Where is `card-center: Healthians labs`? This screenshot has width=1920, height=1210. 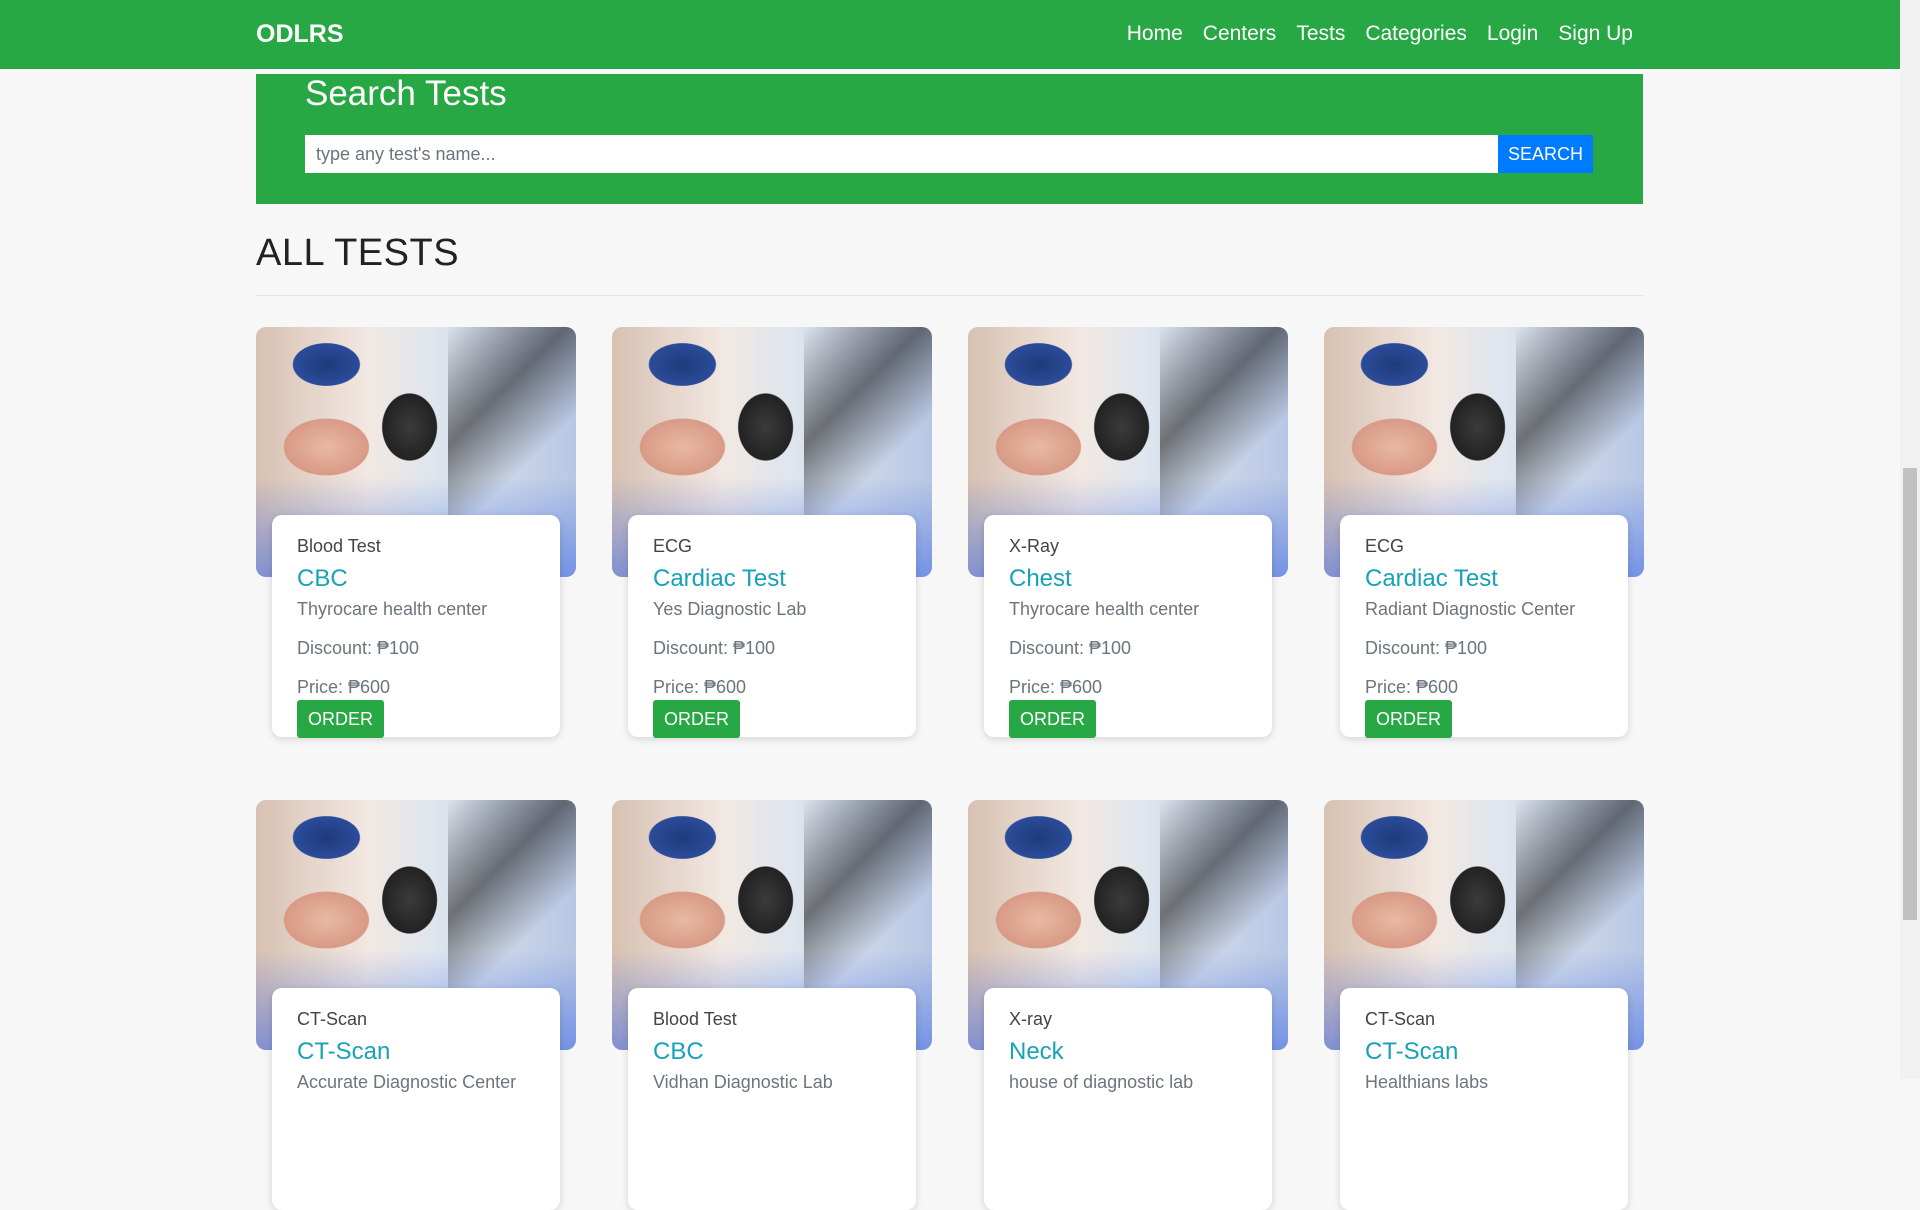
card-center: Healthians labs is located at coordinates (1427, 1082).